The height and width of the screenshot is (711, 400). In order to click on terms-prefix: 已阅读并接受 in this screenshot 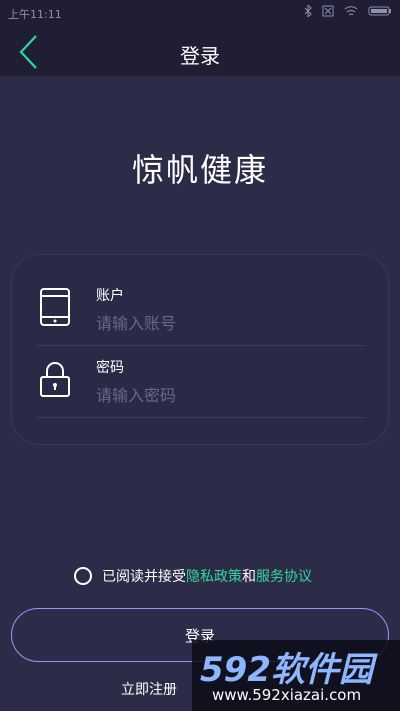, I will do `click(144, 577)`.